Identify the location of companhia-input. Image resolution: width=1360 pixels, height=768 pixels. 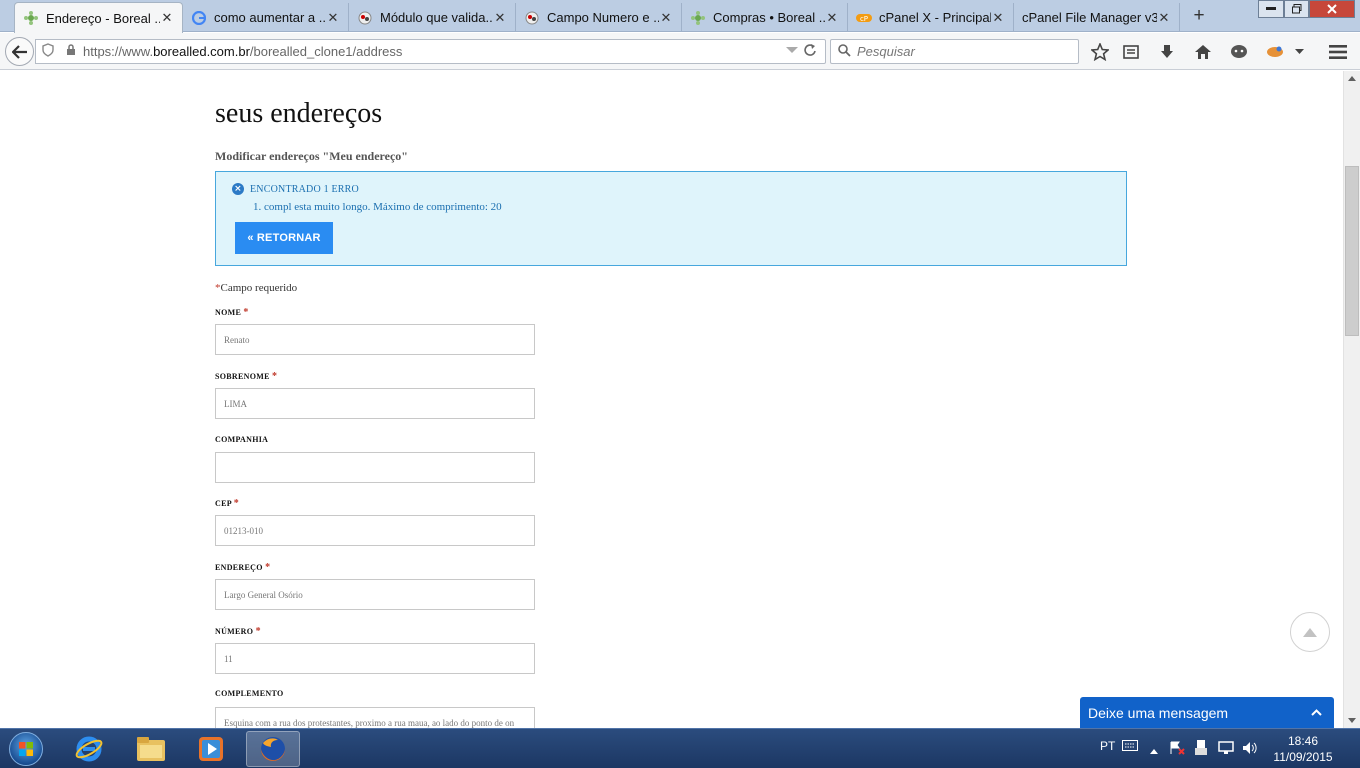
(375, 467).